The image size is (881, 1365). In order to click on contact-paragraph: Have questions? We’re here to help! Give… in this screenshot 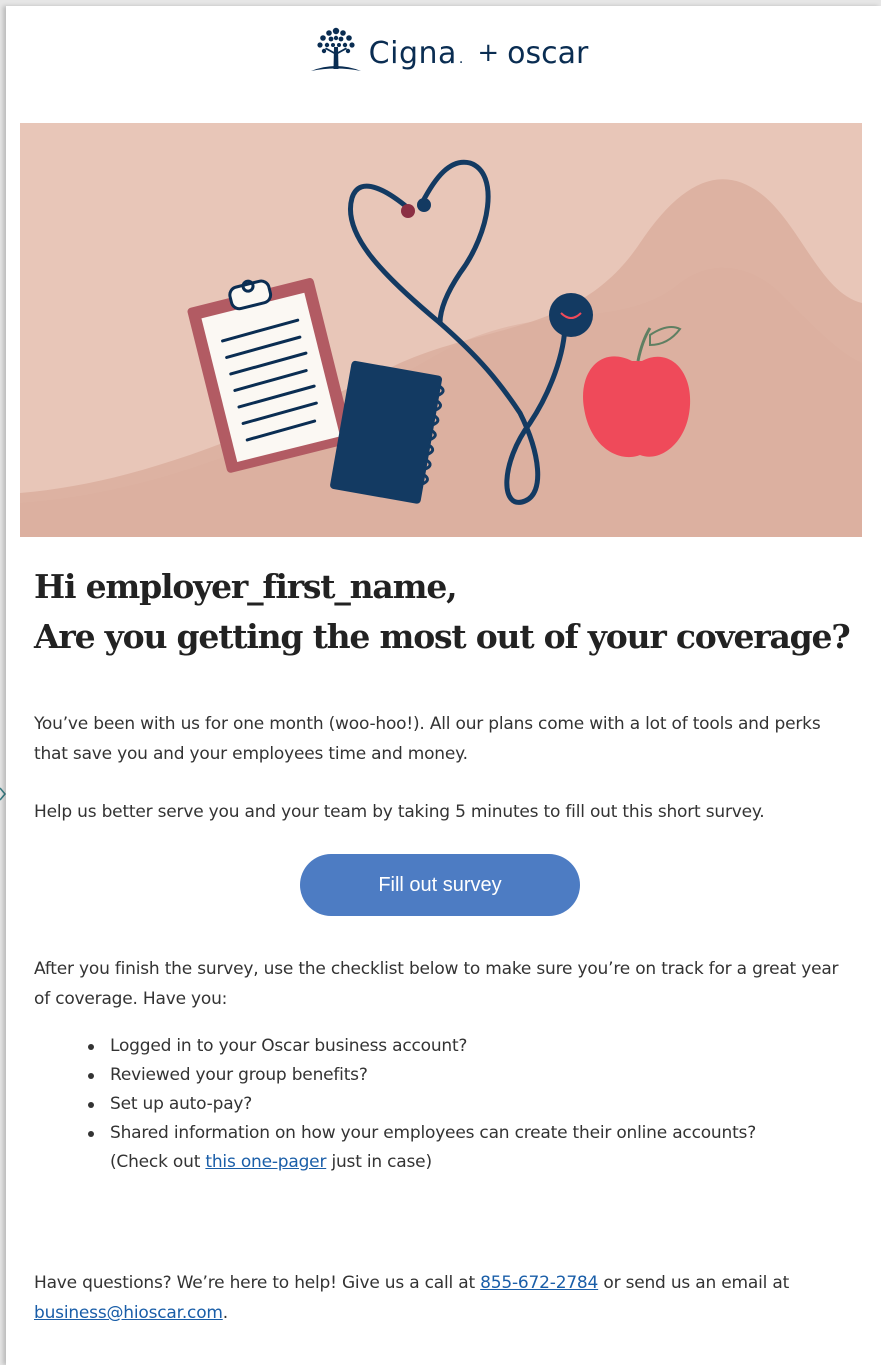, I will do `click(444, 1298)`.